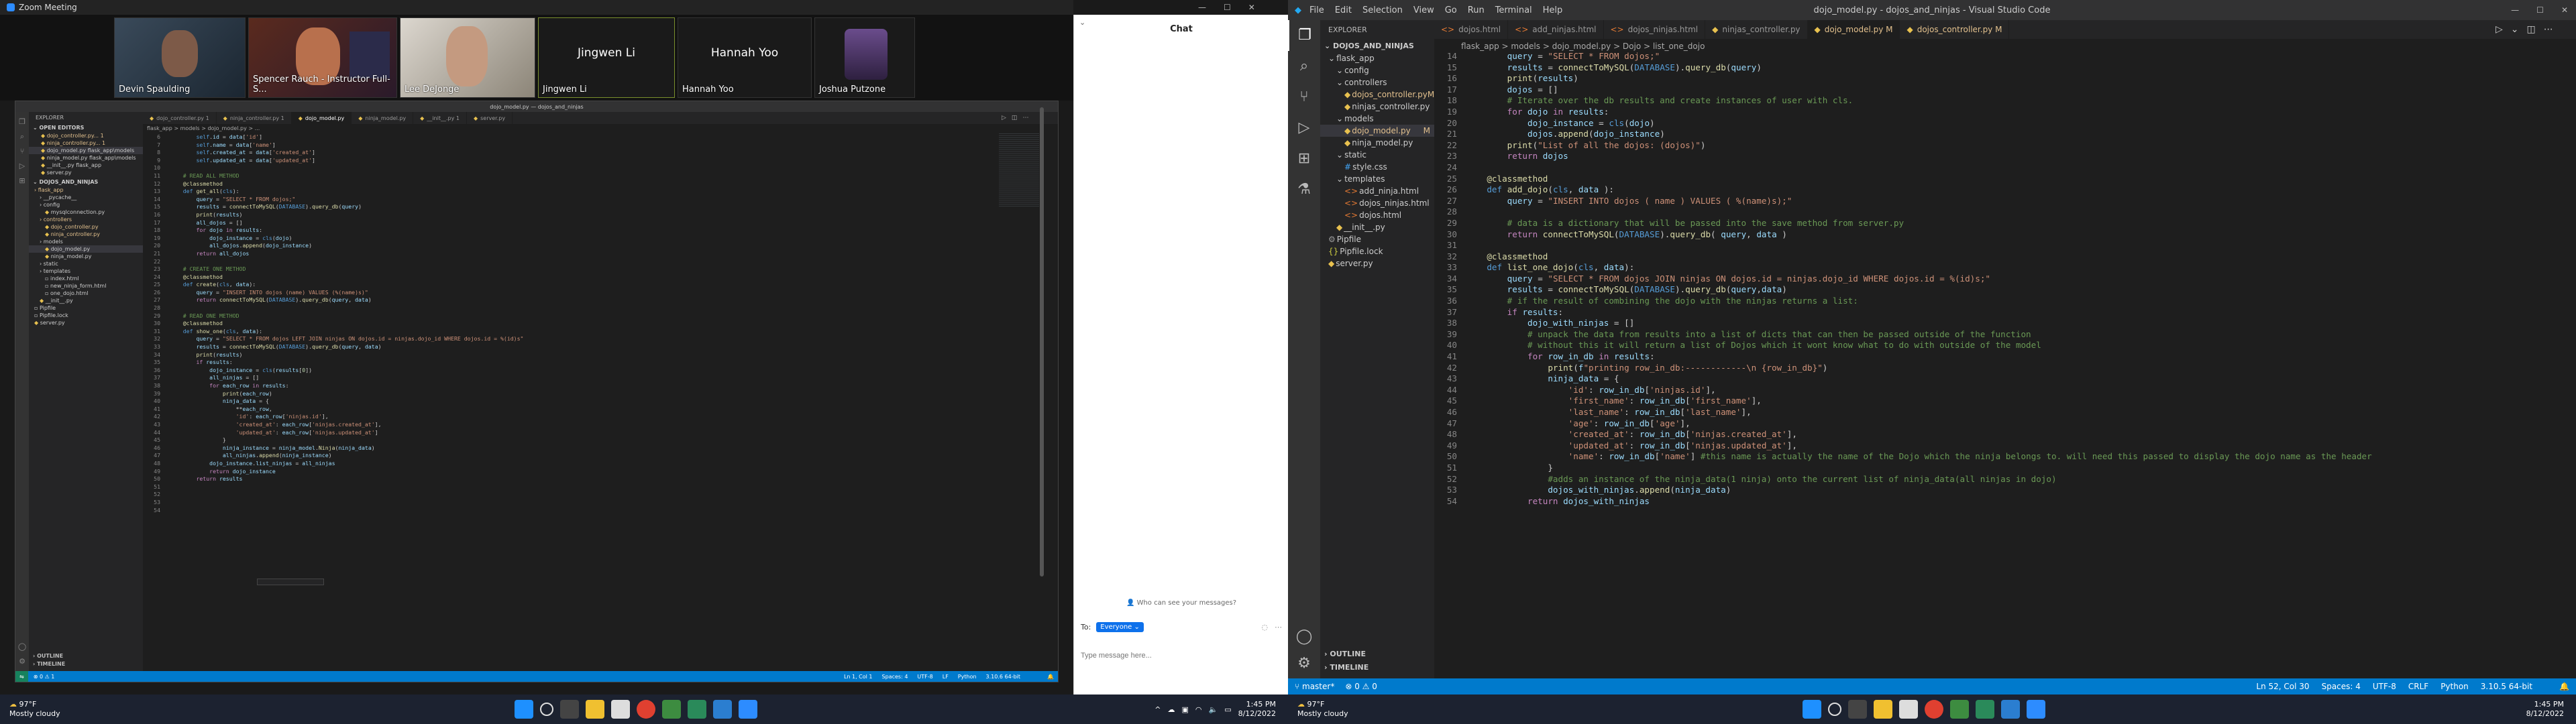 This screenshot has width=2576, height=724. What do you see at coordinates (1553, 10) in the screenshot?
I see `menu-help: Help` at bounding box center [1553, 10].